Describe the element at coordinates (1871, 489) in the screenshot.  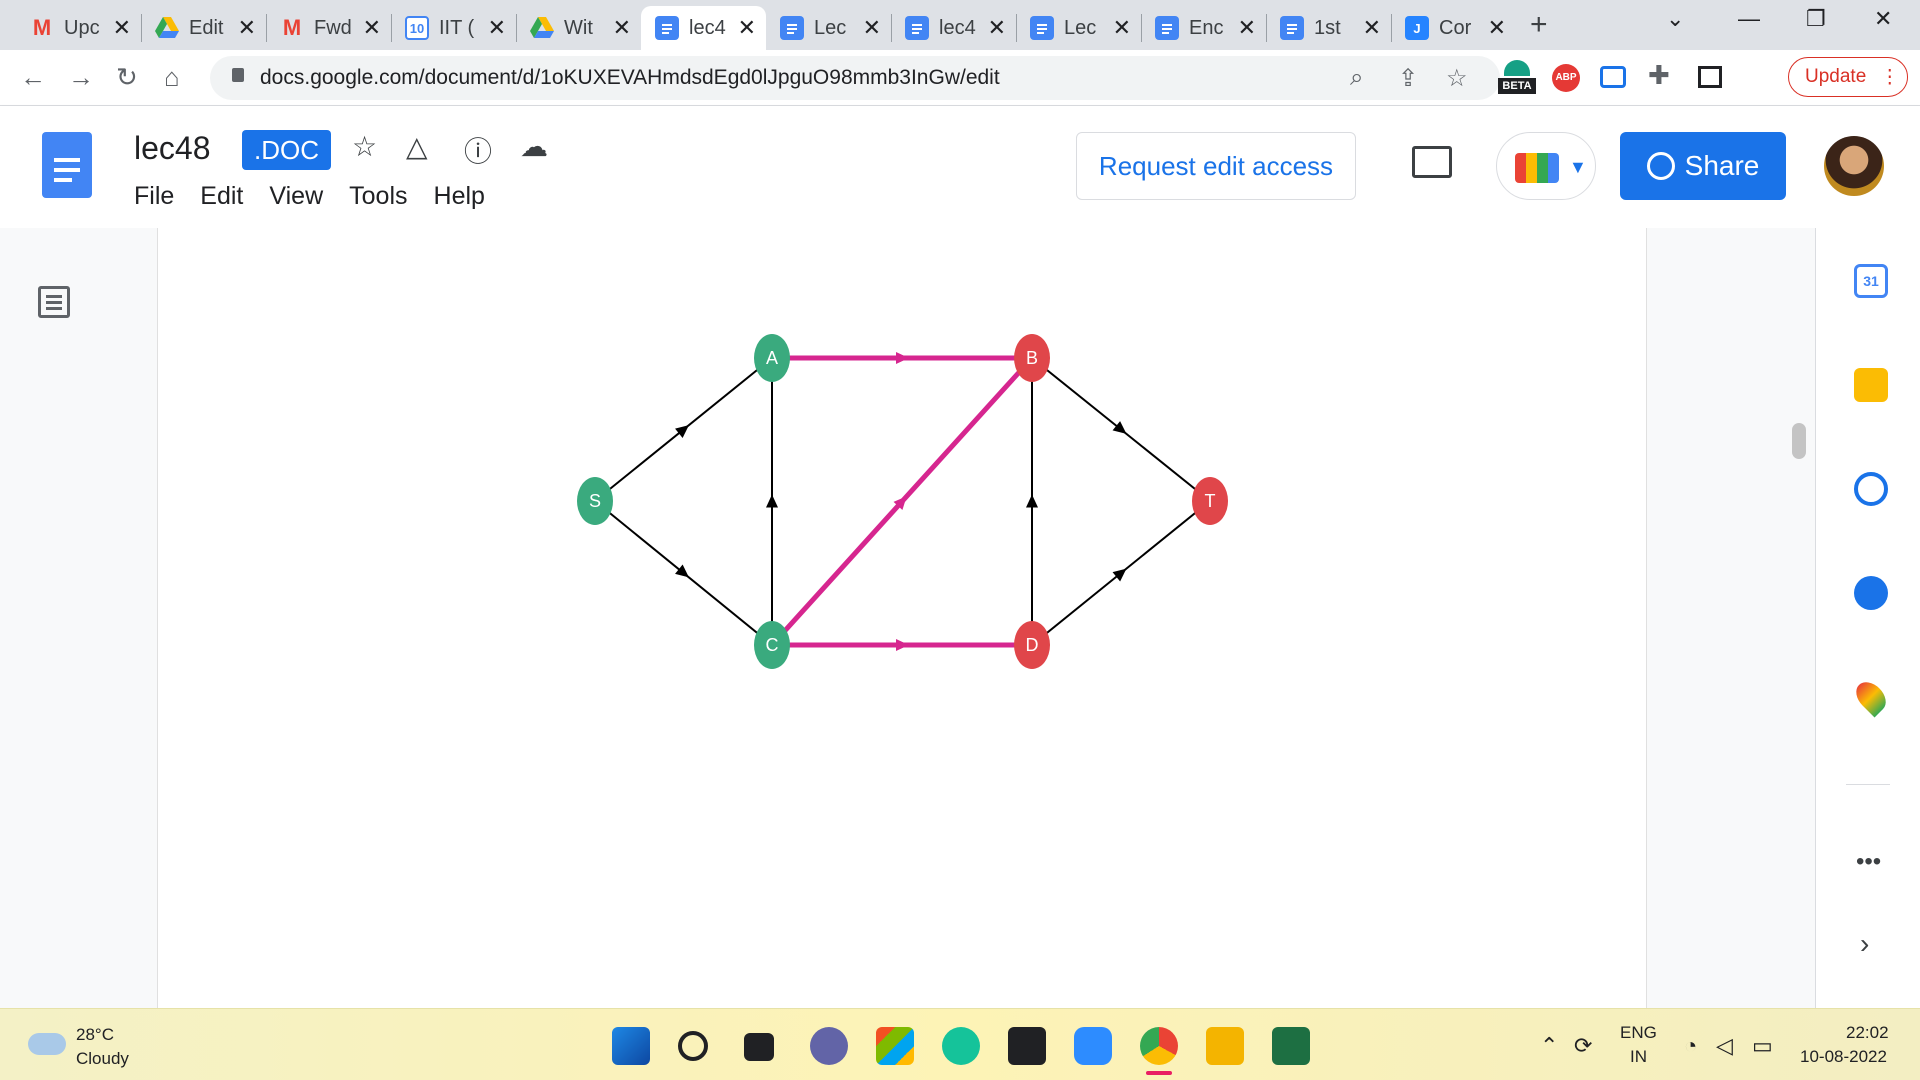
I see `tasks-icon` at that location.